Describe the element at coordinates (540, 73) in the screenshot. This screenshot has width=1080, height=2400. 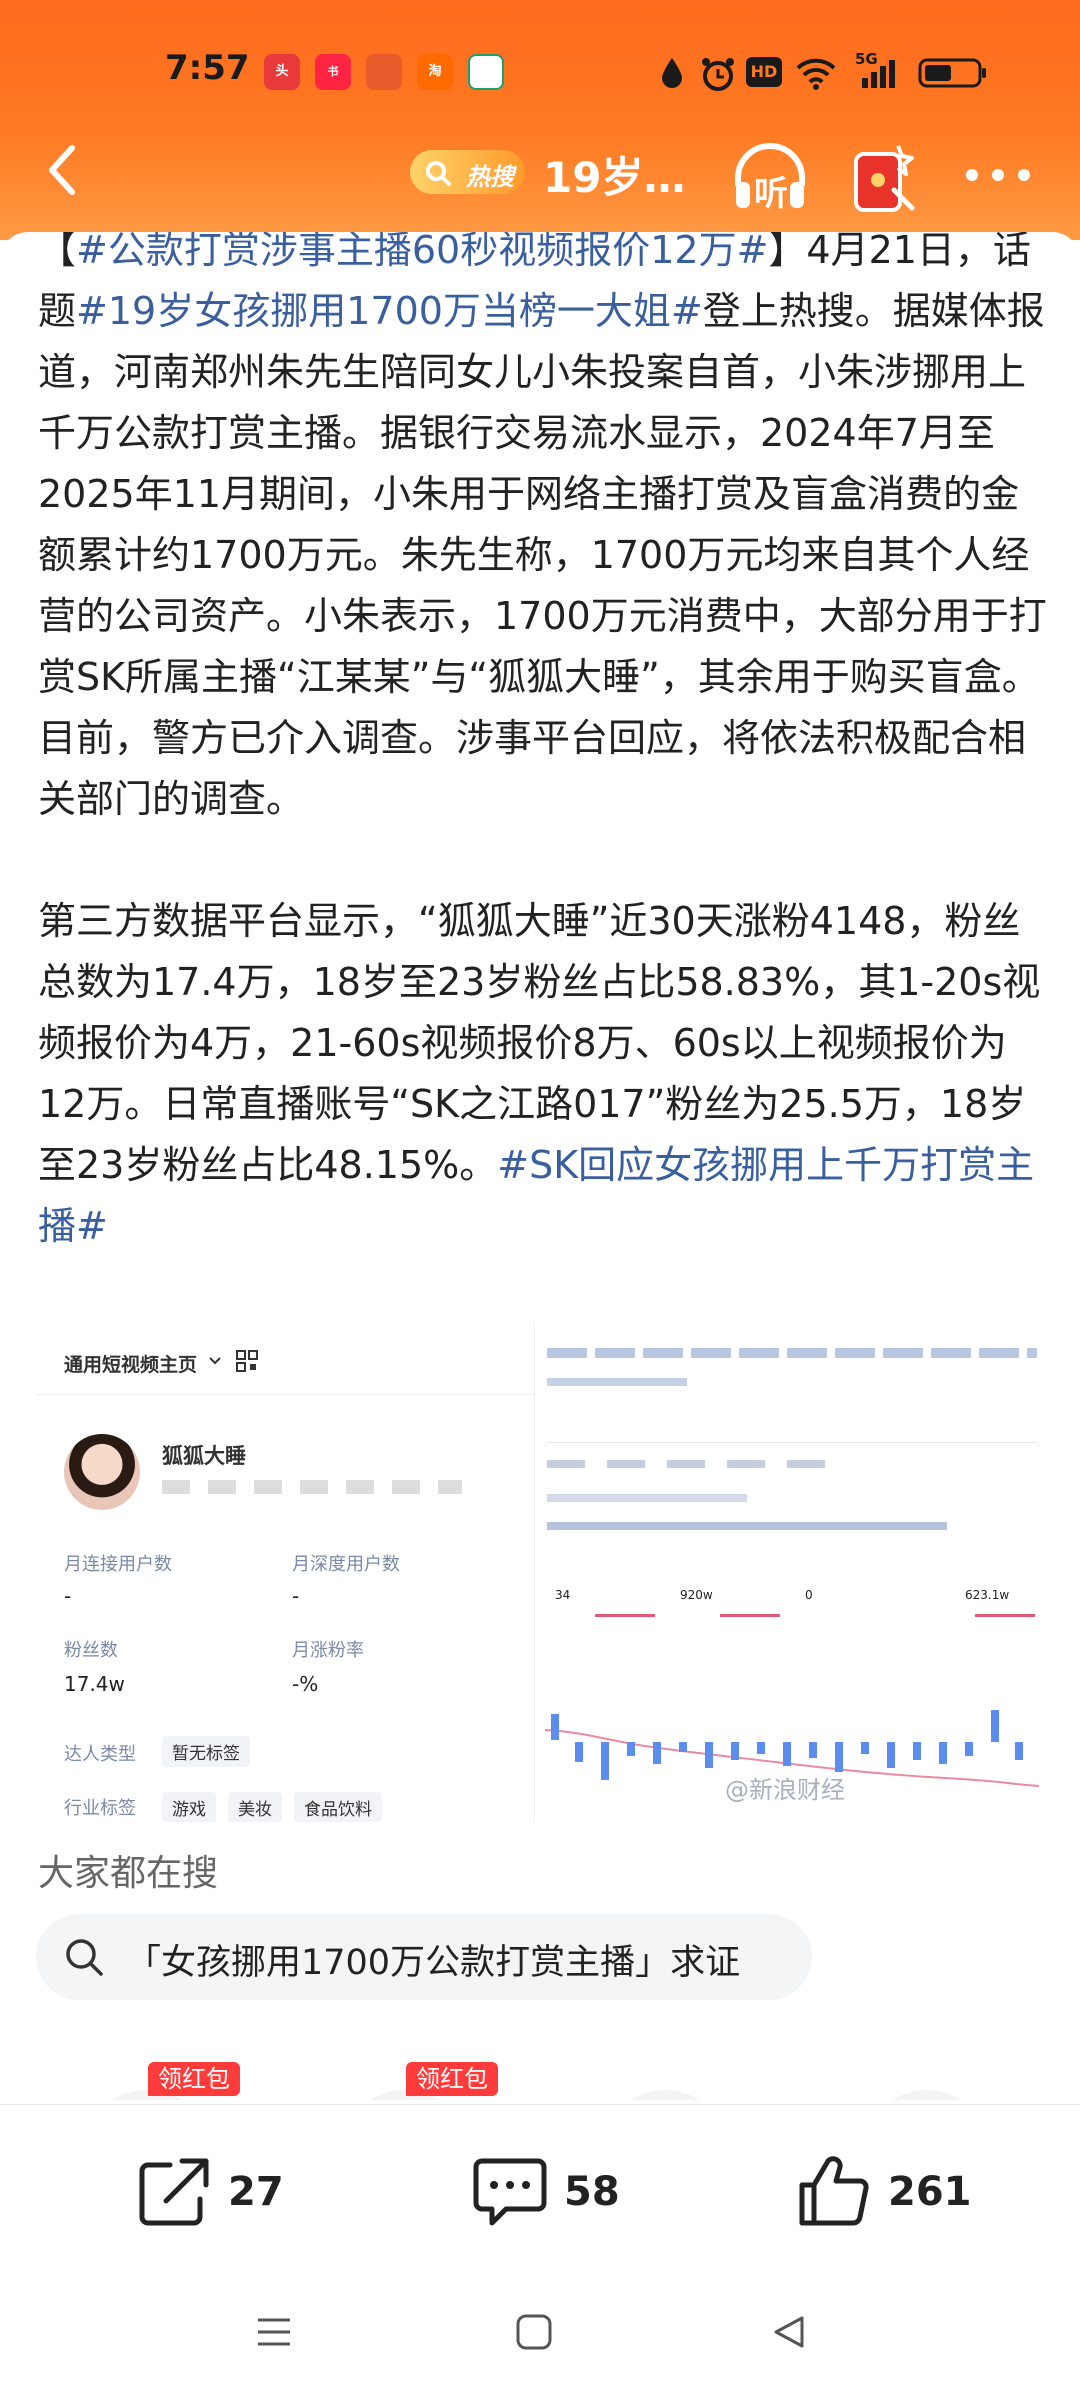
I see `status-bar: 7:57 头 书 淘 HD 5G` at that location.